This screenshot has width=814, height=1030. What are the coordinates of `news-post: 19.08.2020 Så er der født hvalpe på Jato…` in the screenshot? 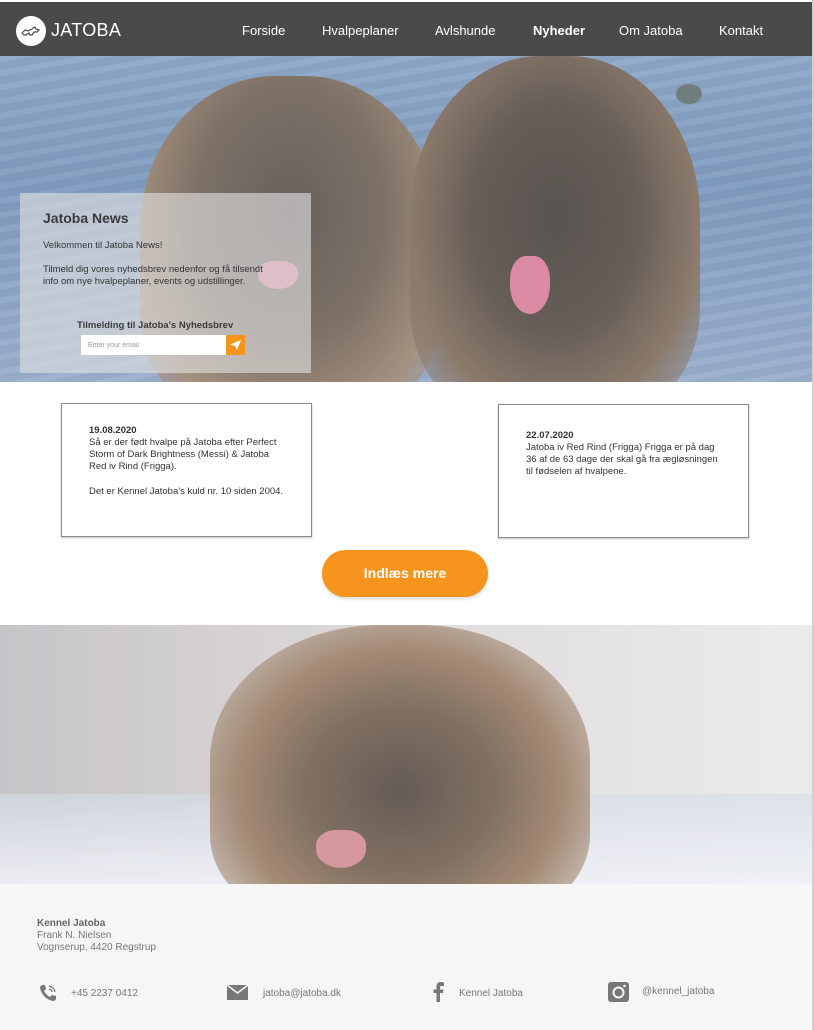 It's located at (186, 470).